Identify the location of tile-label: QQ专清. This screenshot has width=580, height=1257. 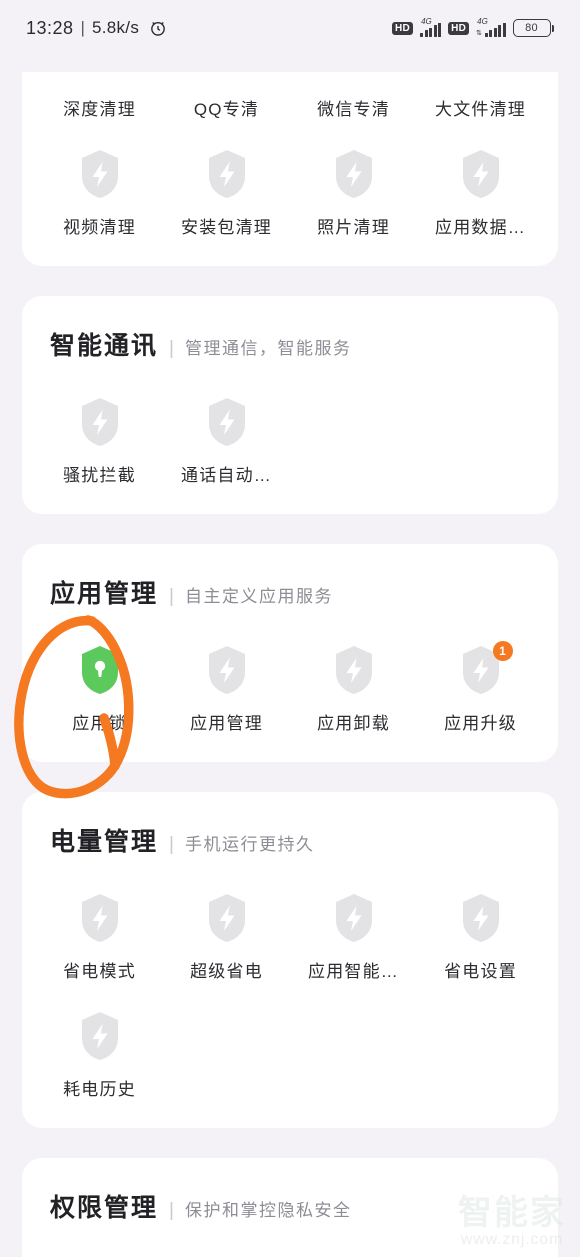
(226, 109).